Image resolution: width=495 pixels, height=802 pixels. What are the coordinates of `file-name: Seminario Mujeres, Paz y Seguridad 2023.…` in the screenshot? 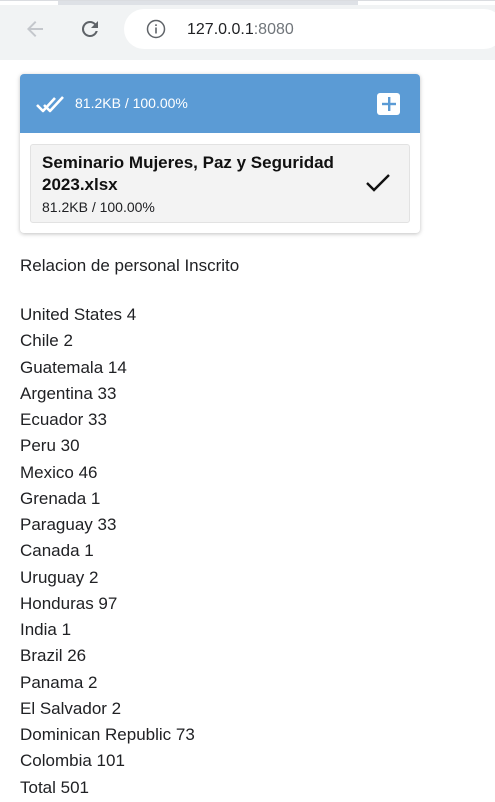 It's located at (188, 173).